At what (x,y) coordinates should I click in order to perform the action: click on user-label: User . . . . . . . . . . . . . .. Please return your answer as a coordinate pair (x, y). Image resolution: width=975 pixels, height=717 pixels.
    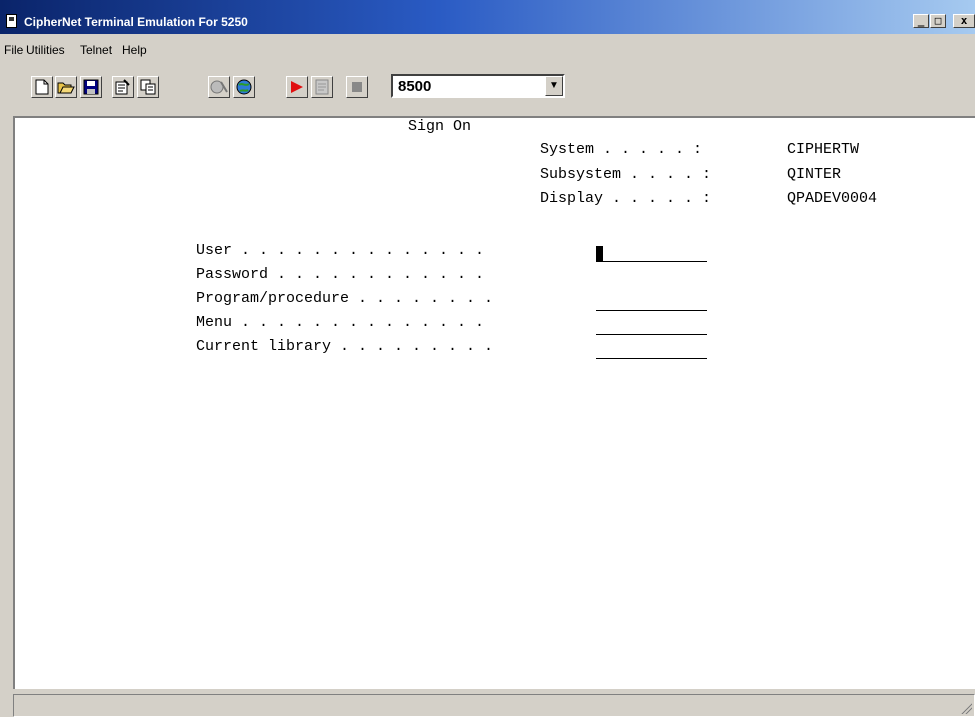
    Looking at the image, I should click on (340, 250).